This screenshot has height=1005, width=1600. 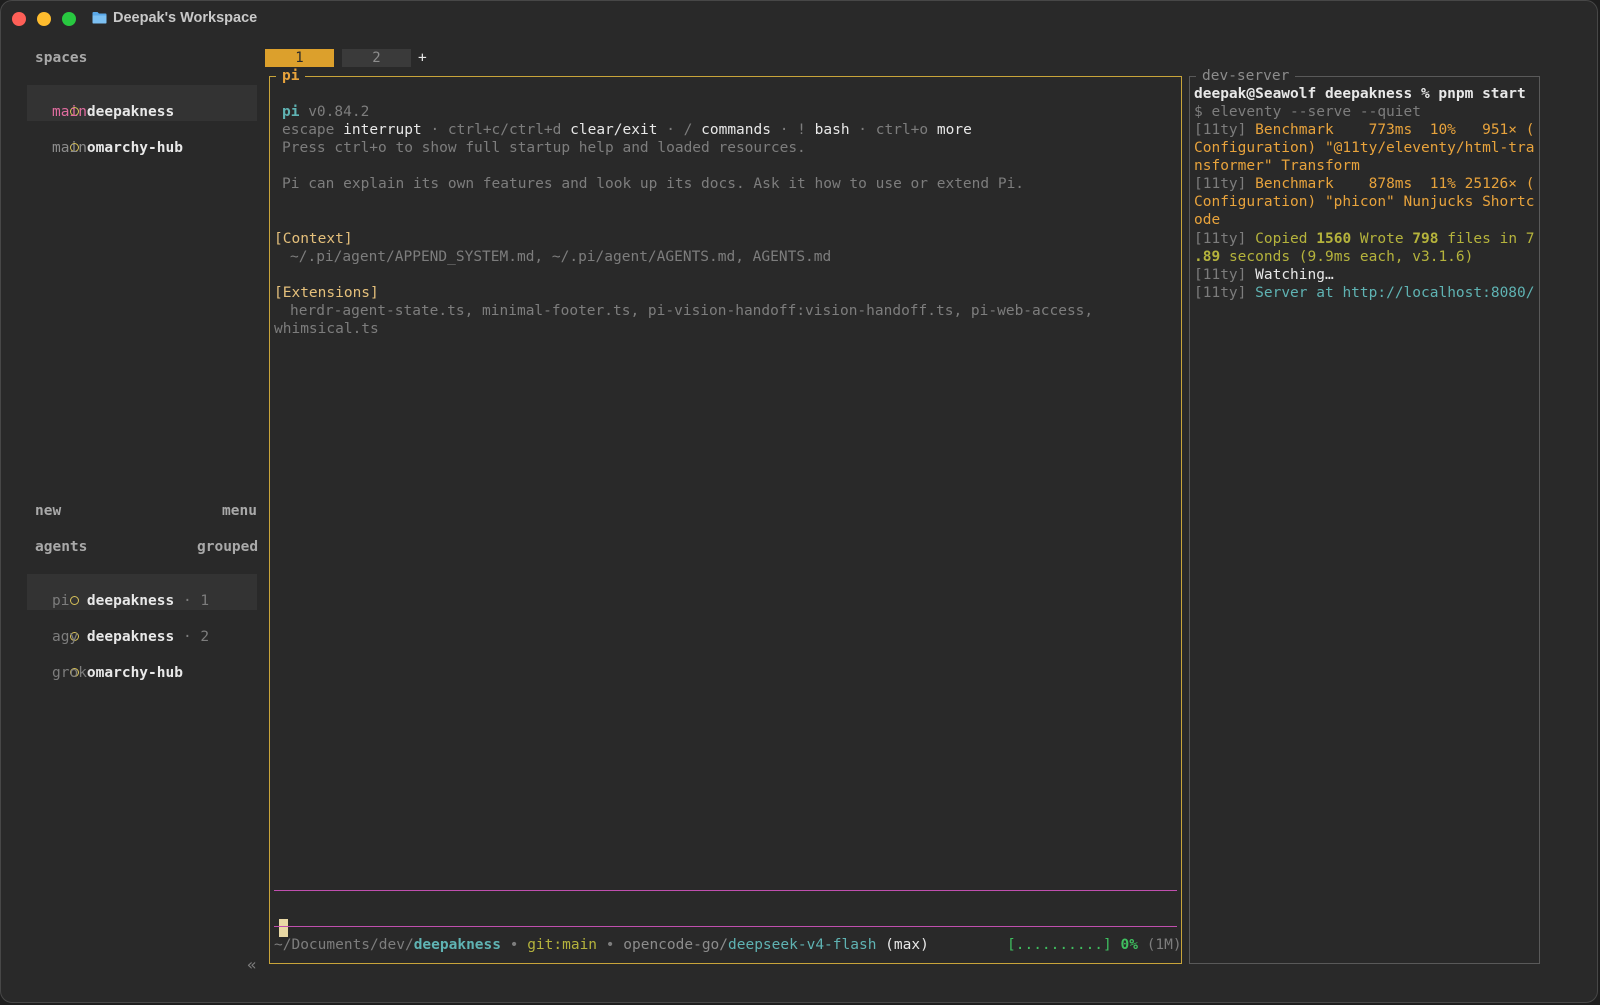 I want to click on context-usage: [..........] 0% (1M), so click(x=1094, y=945).